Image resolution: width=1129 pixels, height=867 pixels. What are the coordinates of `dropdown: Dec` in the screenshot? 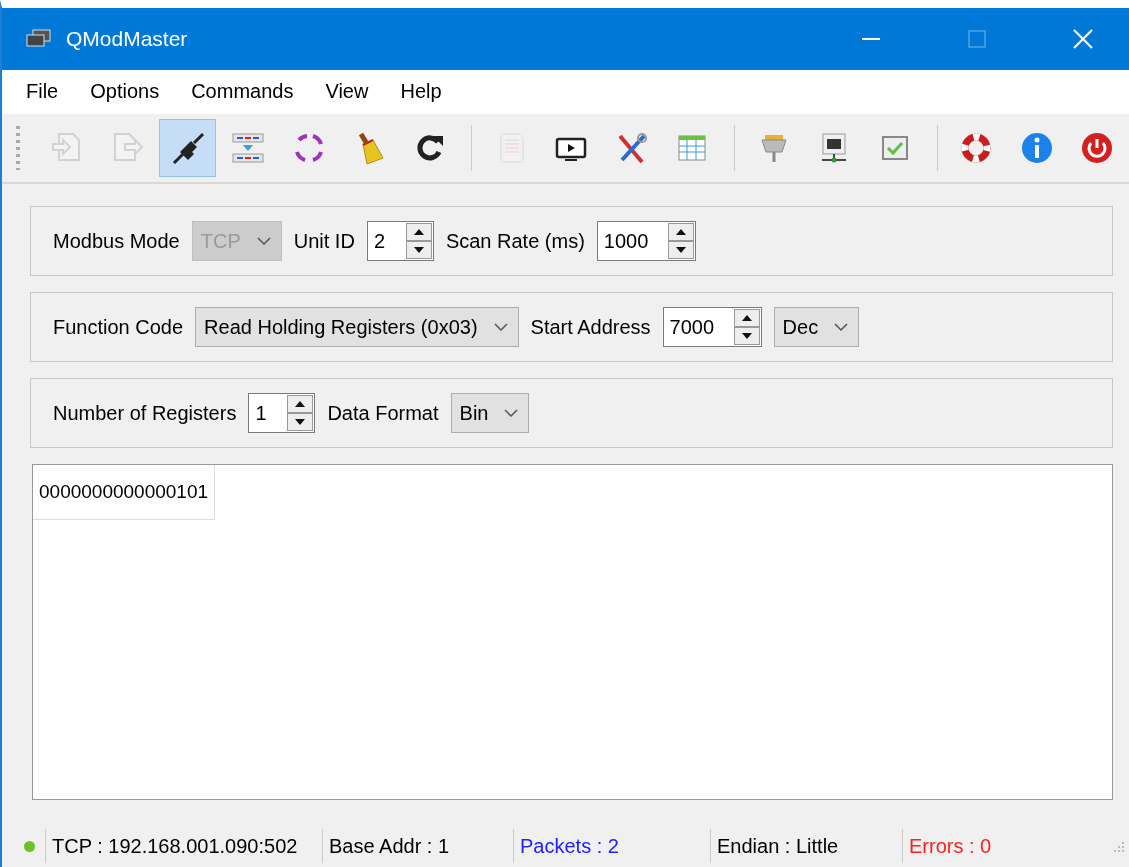 It's located at (816, 327).